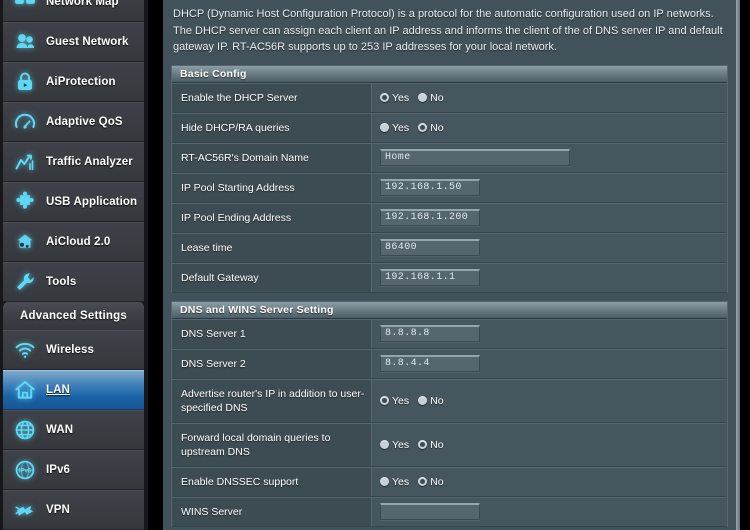 The width and height of the screenshot is (750, 530). I want to click on text-input, so click(430, 511).